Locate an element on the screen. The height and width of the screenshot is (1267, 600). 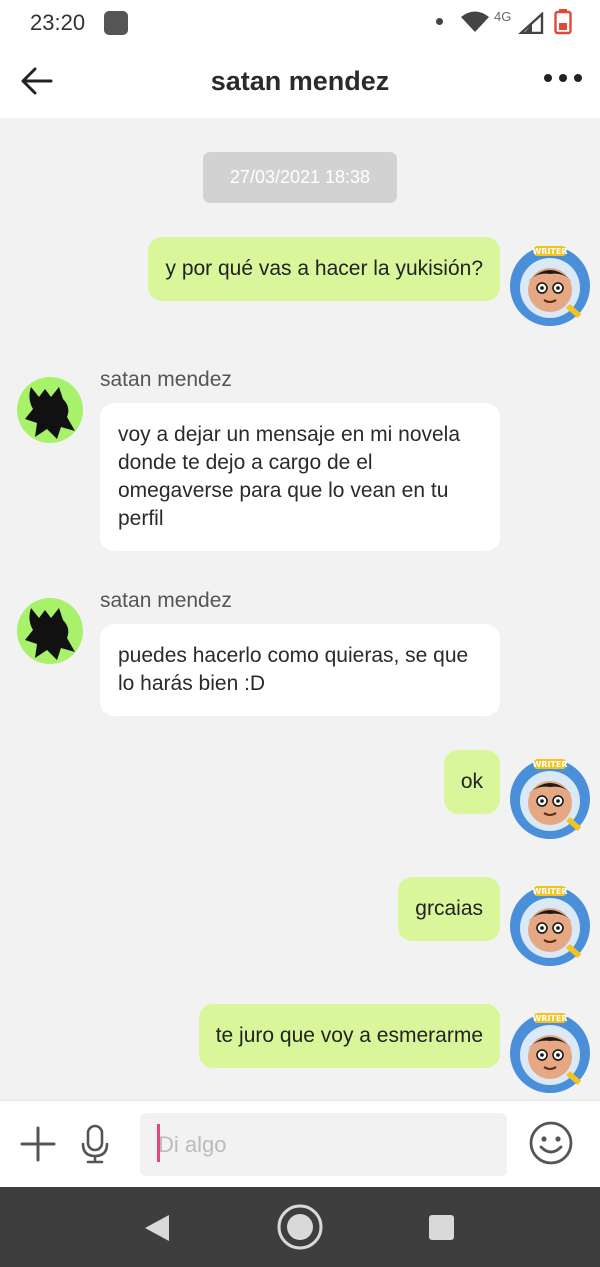
message-bubble-outgoing: grcaias is located at coordinates (449, 909).